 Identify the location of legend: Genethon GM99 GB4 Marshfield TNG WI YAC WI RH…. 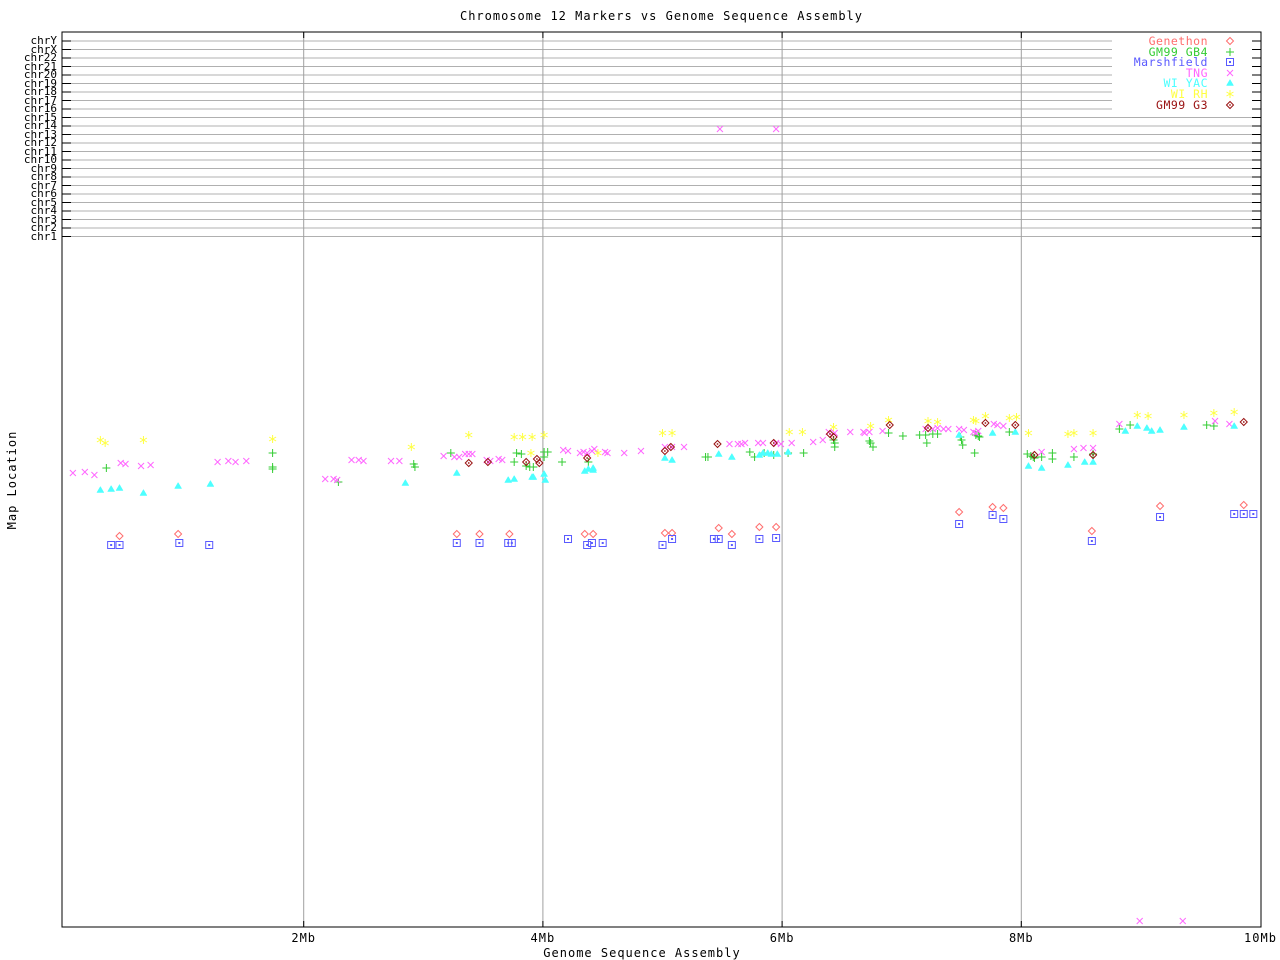
(1182, 74).